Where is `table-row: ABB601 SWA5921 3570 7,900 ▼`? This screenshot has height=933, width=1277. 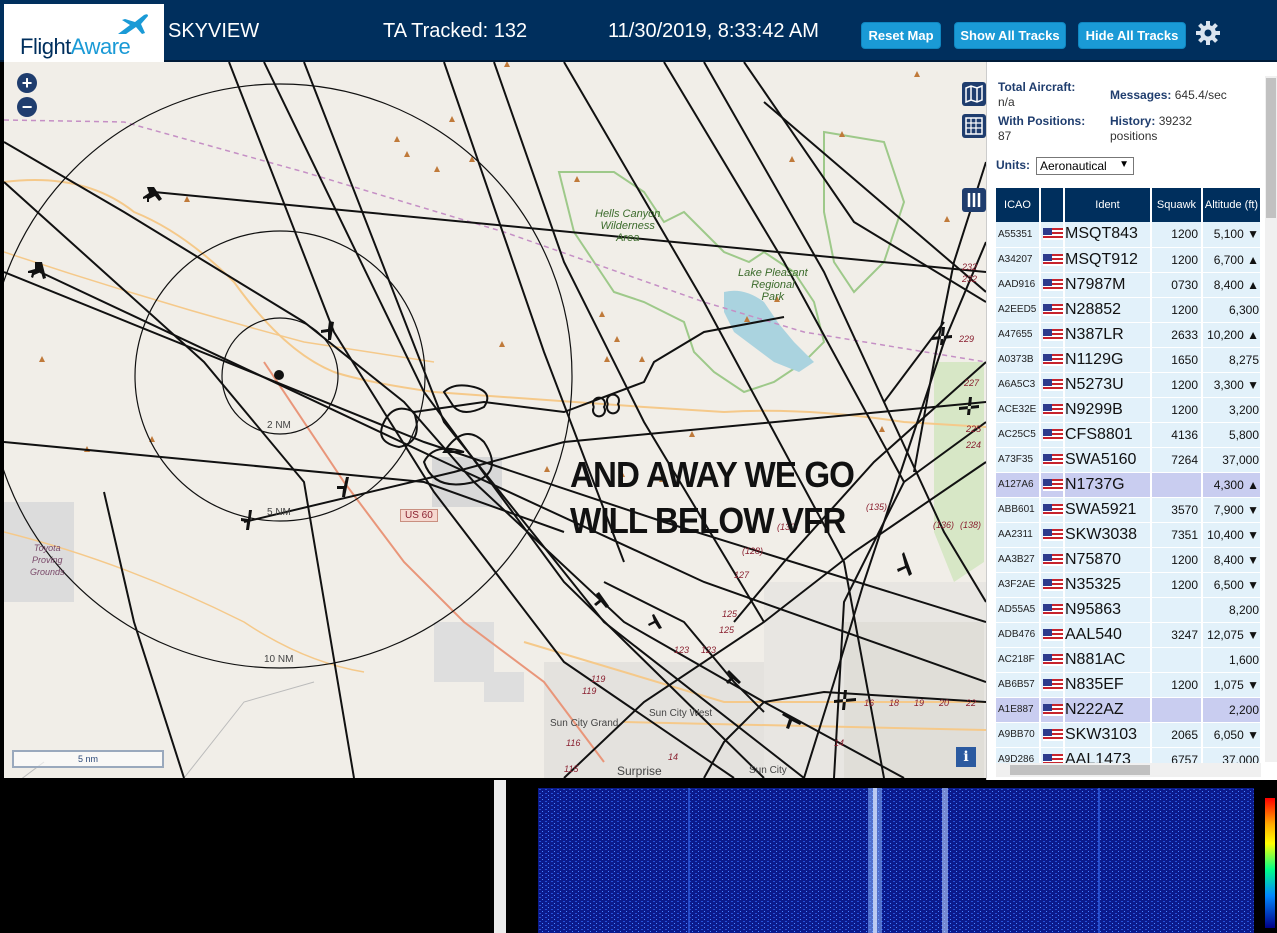 table-row: ABB601 SWA5921 3570 7,900 ▼ is located at coordinates (1128, 510).